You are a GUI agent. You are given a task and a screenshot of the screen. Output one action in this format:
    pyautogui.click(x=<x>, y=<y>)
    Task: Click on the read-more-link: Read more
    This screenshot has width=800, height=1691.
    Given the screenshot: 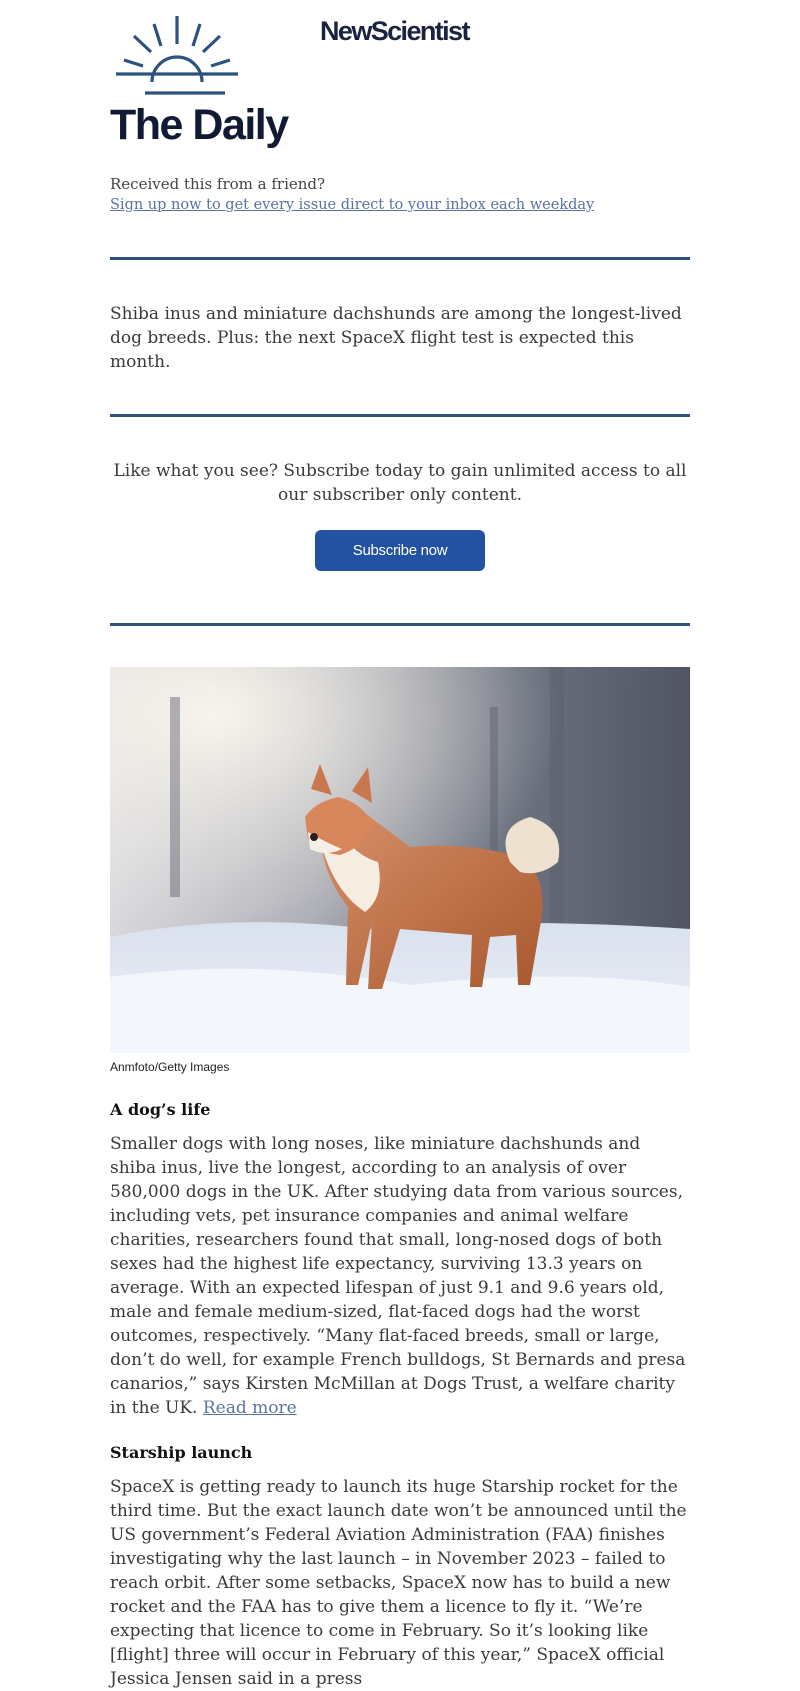 What is the action you would take?
    pyautogui.click(x=250, y=1408)
    